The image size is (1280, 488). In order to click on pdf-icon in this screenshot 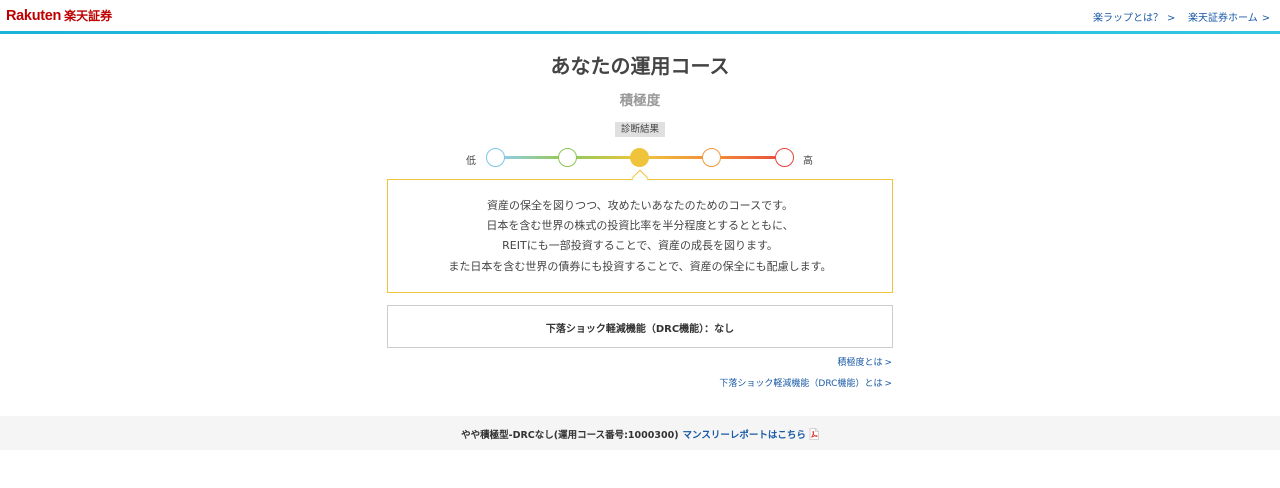, I will do `click(814, 434)`.